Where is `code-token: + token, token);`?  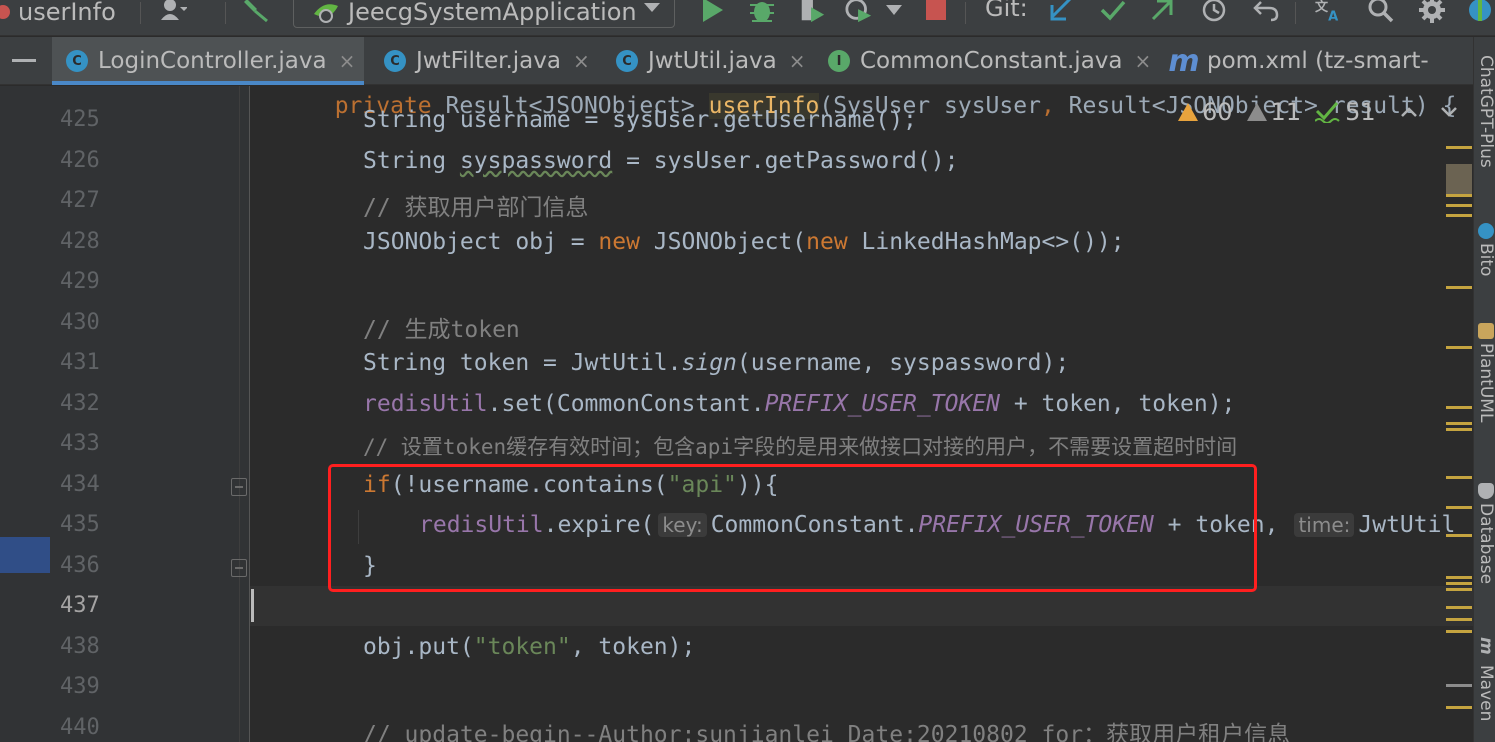 code-token: + token, token); is located at coordinates (1117, 404).